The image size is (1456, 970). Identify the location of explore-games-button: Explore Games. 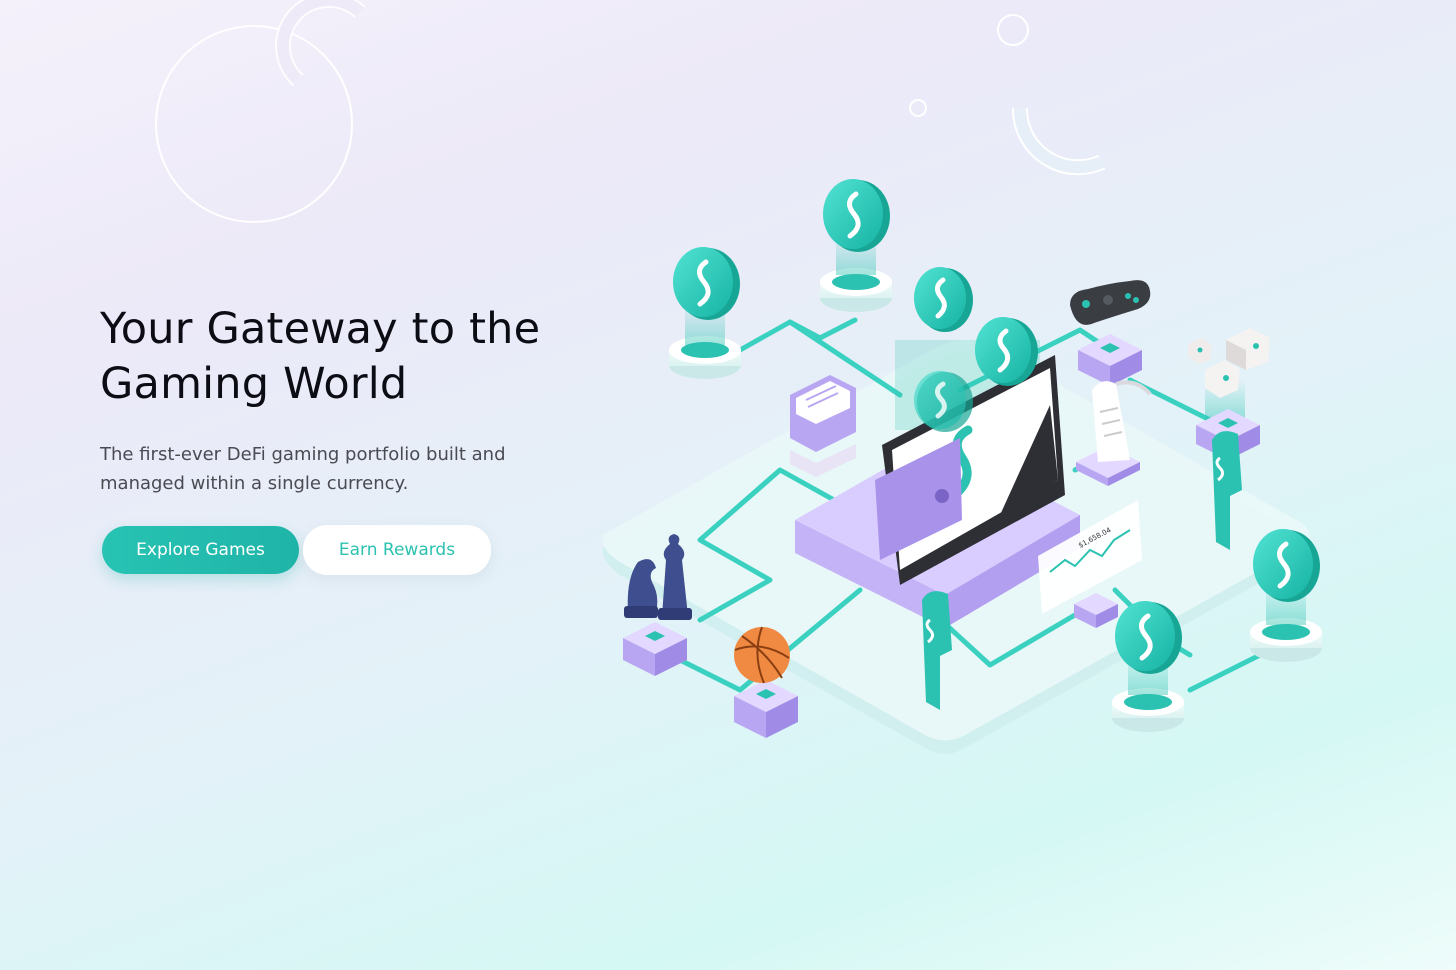
(200, 550).